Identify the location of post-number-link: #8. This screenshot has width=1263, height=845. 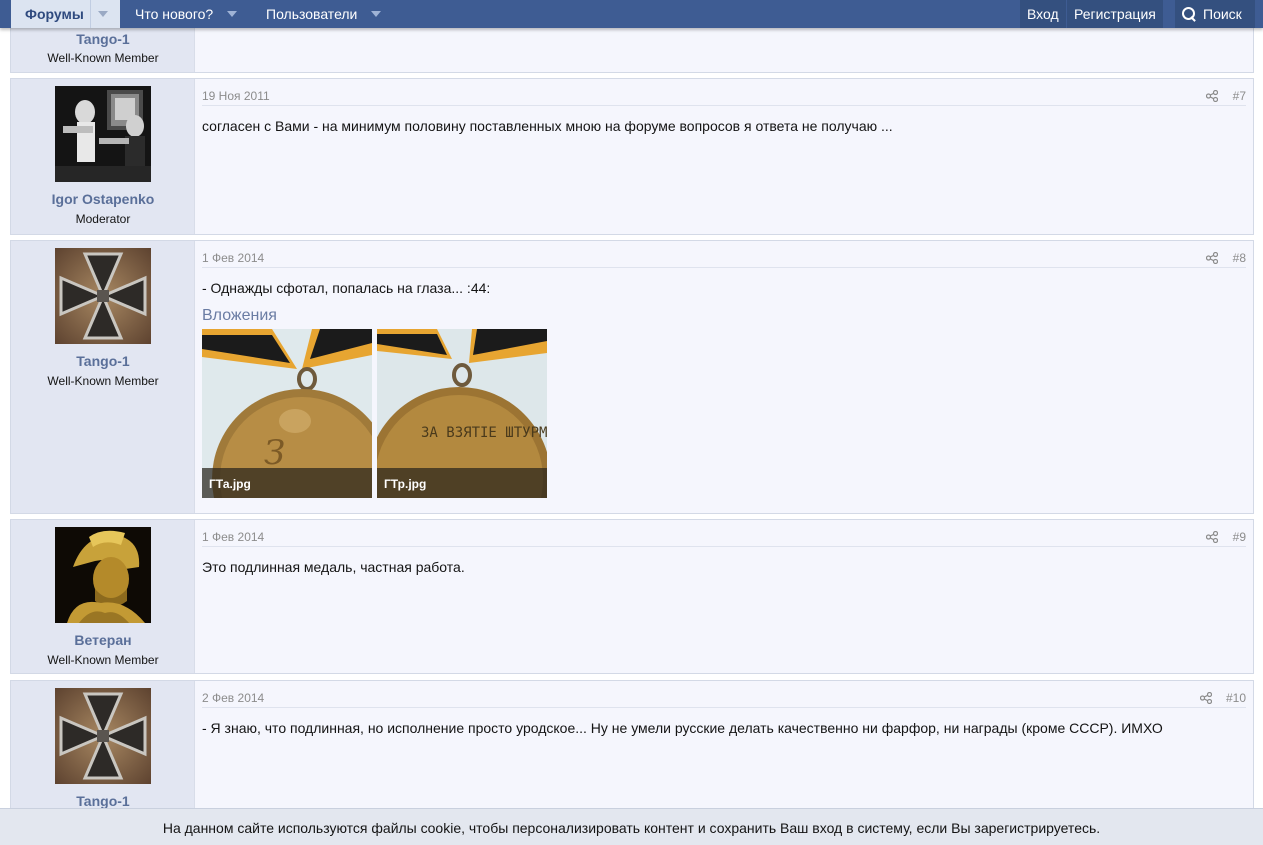
(1239, 258).